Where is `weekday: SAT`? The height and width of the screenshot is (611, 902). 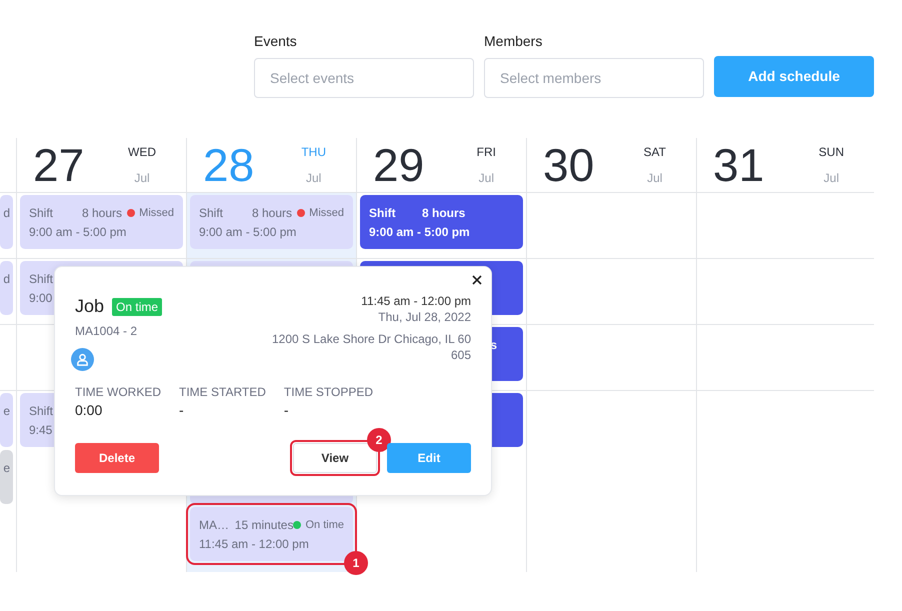
weekday: SAT is located at coordinates (655, 152).